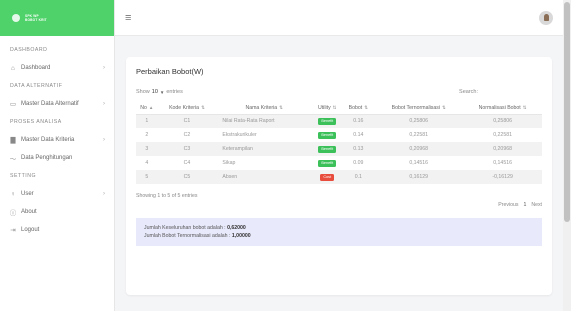  Describe the element at coordinates (27, 194) in the screenshot. I see `sidebar-item-label: User` at that location.